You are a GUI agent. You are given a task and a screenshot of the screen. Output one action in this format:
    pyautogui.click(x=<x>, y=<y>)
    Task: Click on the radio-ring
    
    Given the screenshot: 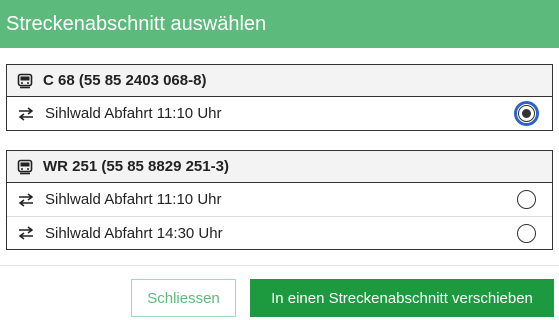 What is the action you would take?
    pyautogui.click(x=526, y=113)
    